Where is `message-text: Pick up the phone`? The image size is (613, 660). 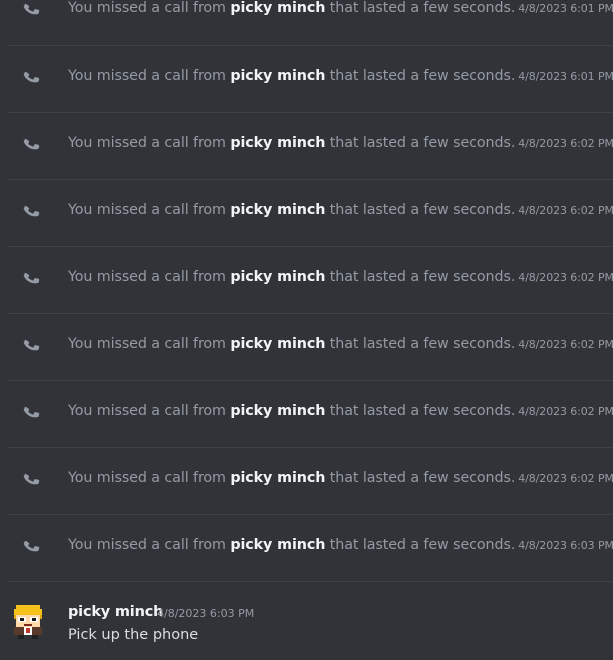
message-text: Pick up the phone is located at coordinates (133, 635).